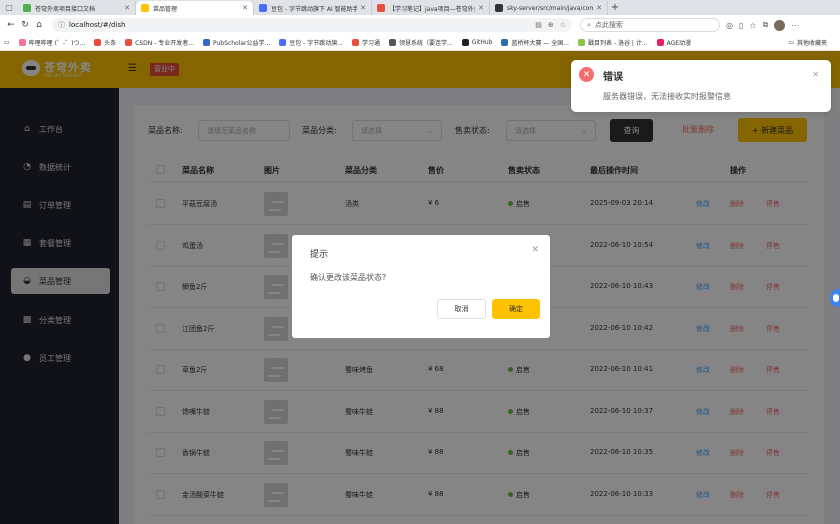 The height and width of the screenshot is (524, 840). What do you see at coordinates (589, 24) in the screenshot?
I see `search-icon: ⌕` at bounding box center [589, 24].